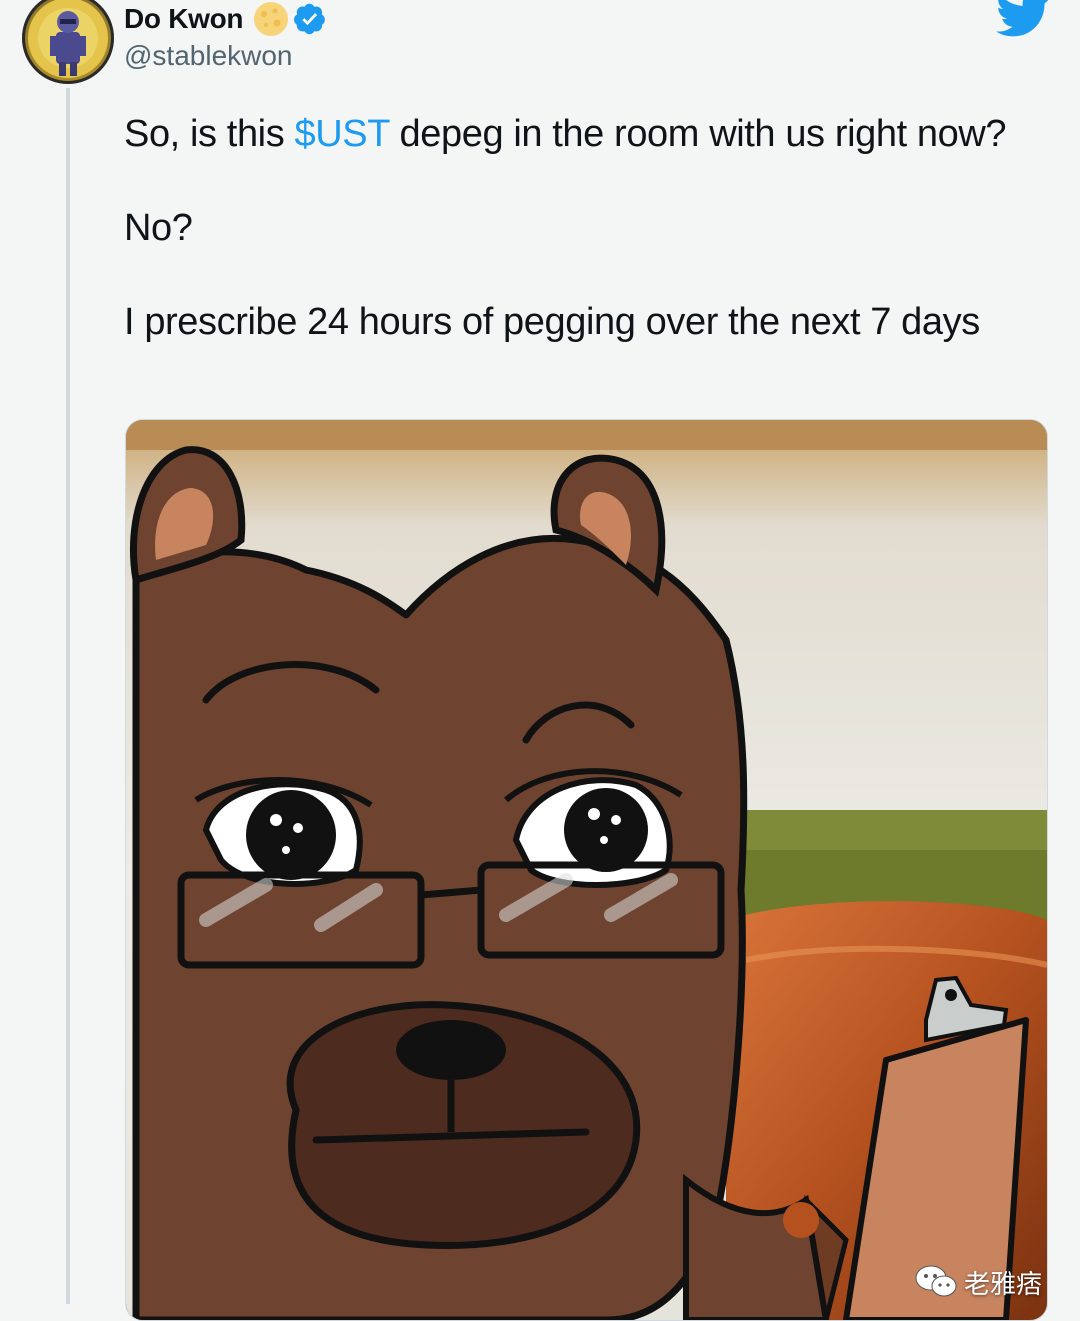 This screenshot has height=1321, width=1080. What do you see at coordinates (698, 134) in the screenshot?
I see `text-after-cashtag: depeg in the room with us right now?` at bounding box center [698, 134].